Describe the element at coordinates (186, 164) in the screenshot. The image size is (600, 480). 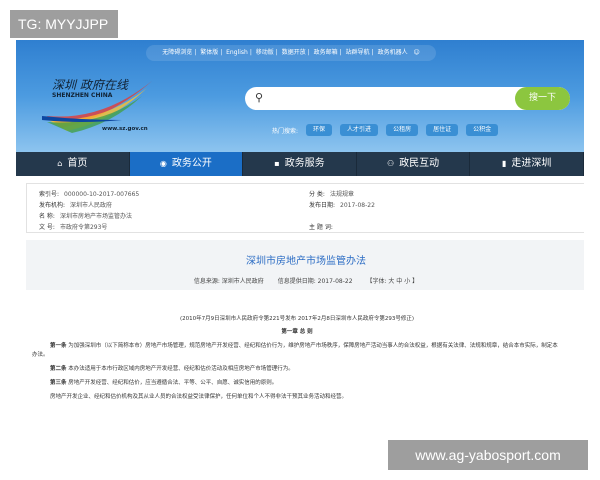
I see `nav-gov-affairs-open: ◉ 政务公开` at that location.